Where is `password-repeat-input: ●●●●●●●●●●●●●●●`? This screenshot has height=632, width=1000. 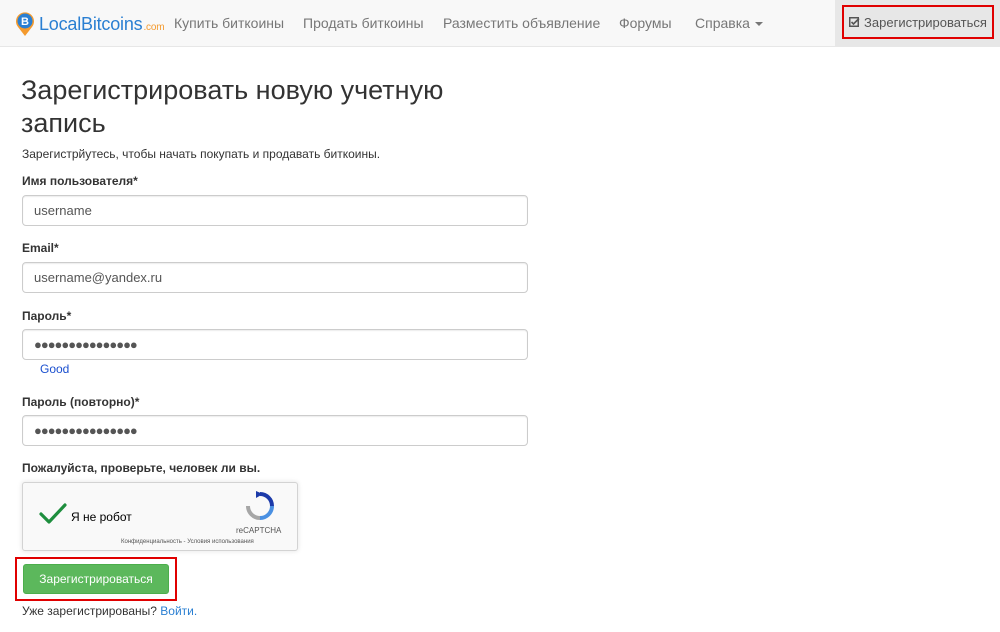
password-repeat-input: ●●●●●●●●●●●●●●● is located at coordinates (275, 430).